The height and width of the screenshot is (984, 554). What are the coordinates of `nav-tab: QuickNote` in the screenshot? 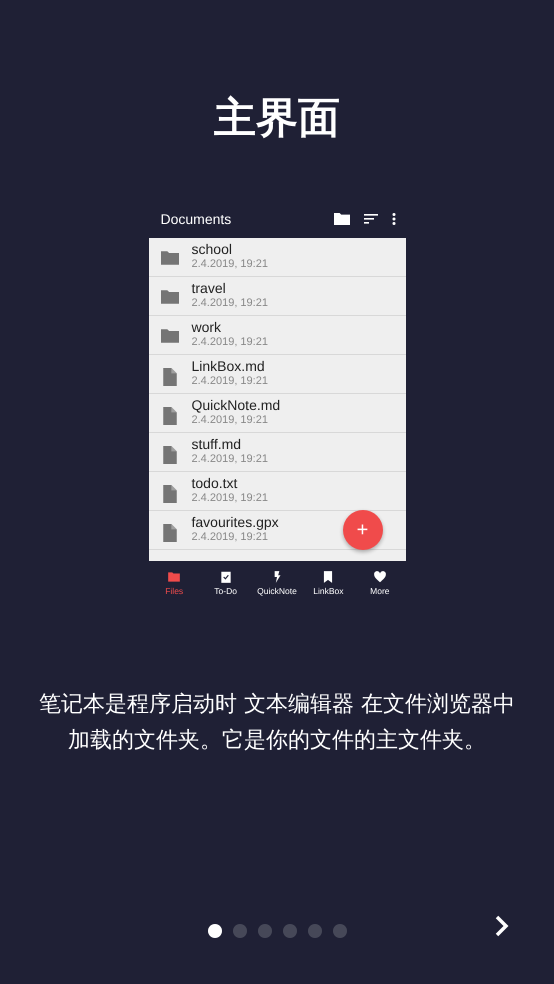 It's located at (277, 583).